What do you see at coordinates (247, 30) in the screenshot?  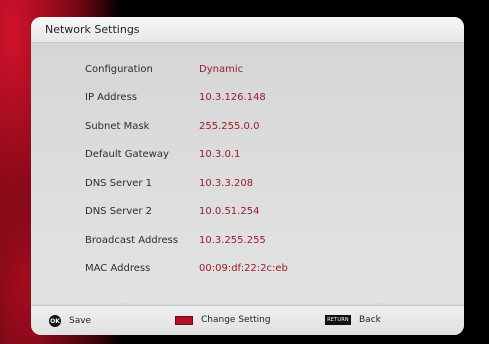 I see `panel-header: Network Settings` at bounding box center [247, 30].